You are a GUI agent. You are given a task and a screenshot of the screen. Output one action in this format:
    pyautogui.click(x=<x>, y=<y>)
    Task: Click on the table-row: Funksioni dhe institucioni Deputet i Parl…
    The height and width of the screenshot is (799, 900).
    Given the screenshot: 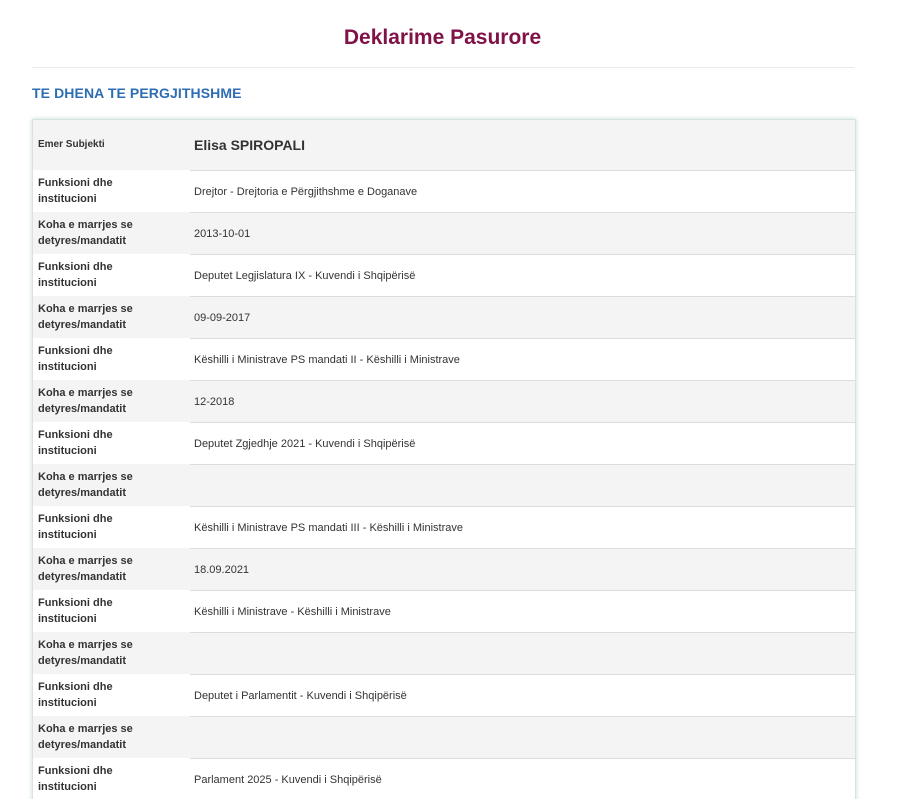 What is the action you would take?
    pyautogui.click(x=444, y=695)
    